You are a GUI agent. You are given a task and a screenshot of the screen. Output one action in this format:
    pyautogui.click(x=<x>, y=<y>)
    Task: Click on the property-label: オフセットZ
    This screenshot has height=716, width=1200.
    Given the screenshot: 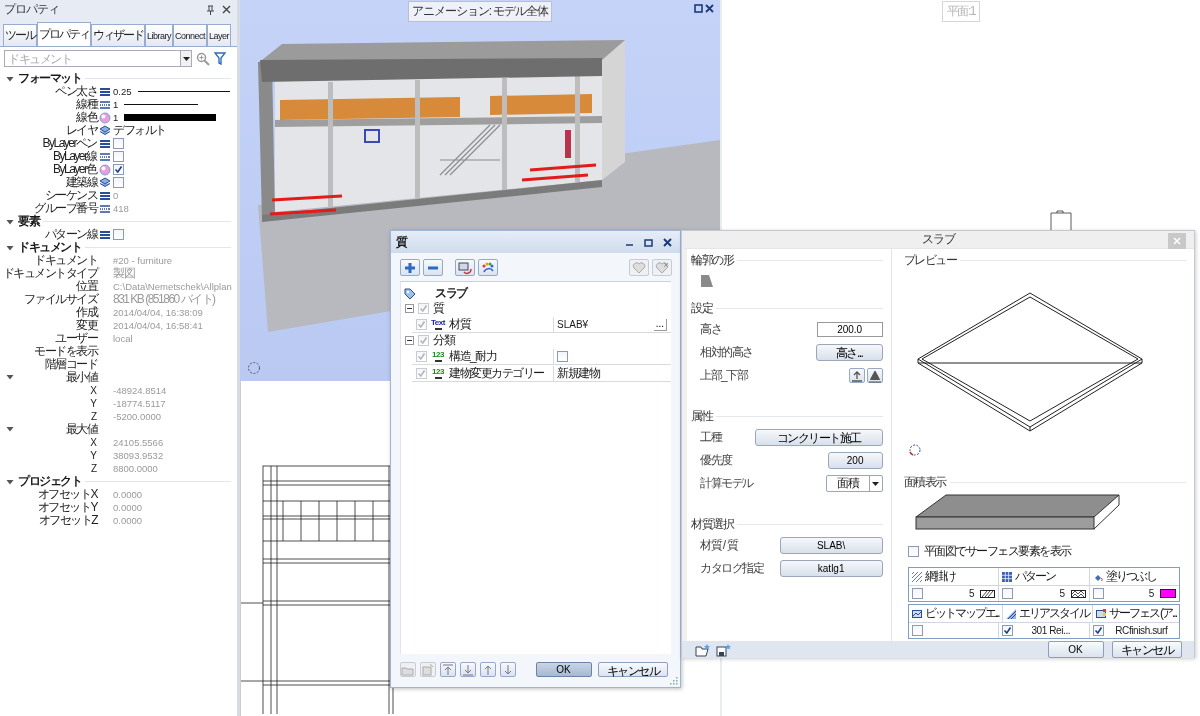 What is the action you would take?
    pyautogui.click(x=67, y=520)
    